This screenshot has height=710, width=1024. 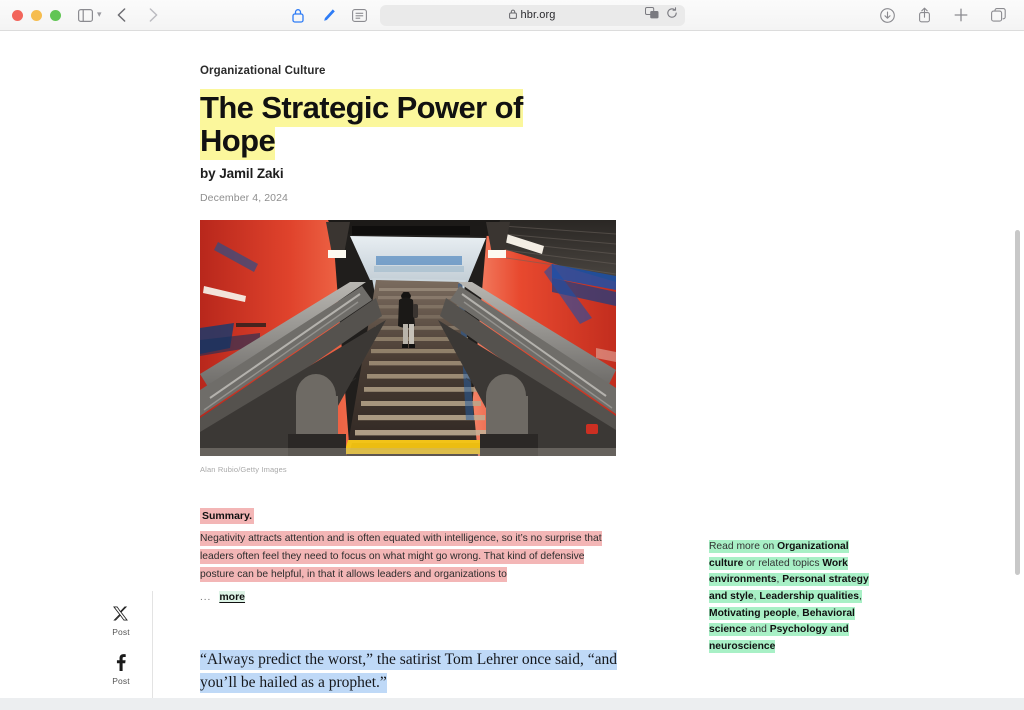 What do you see at coordinates (410, 71) in the screenshot?
I see `article-kicker: Organizational Culture` at bounding box center [410, 71].